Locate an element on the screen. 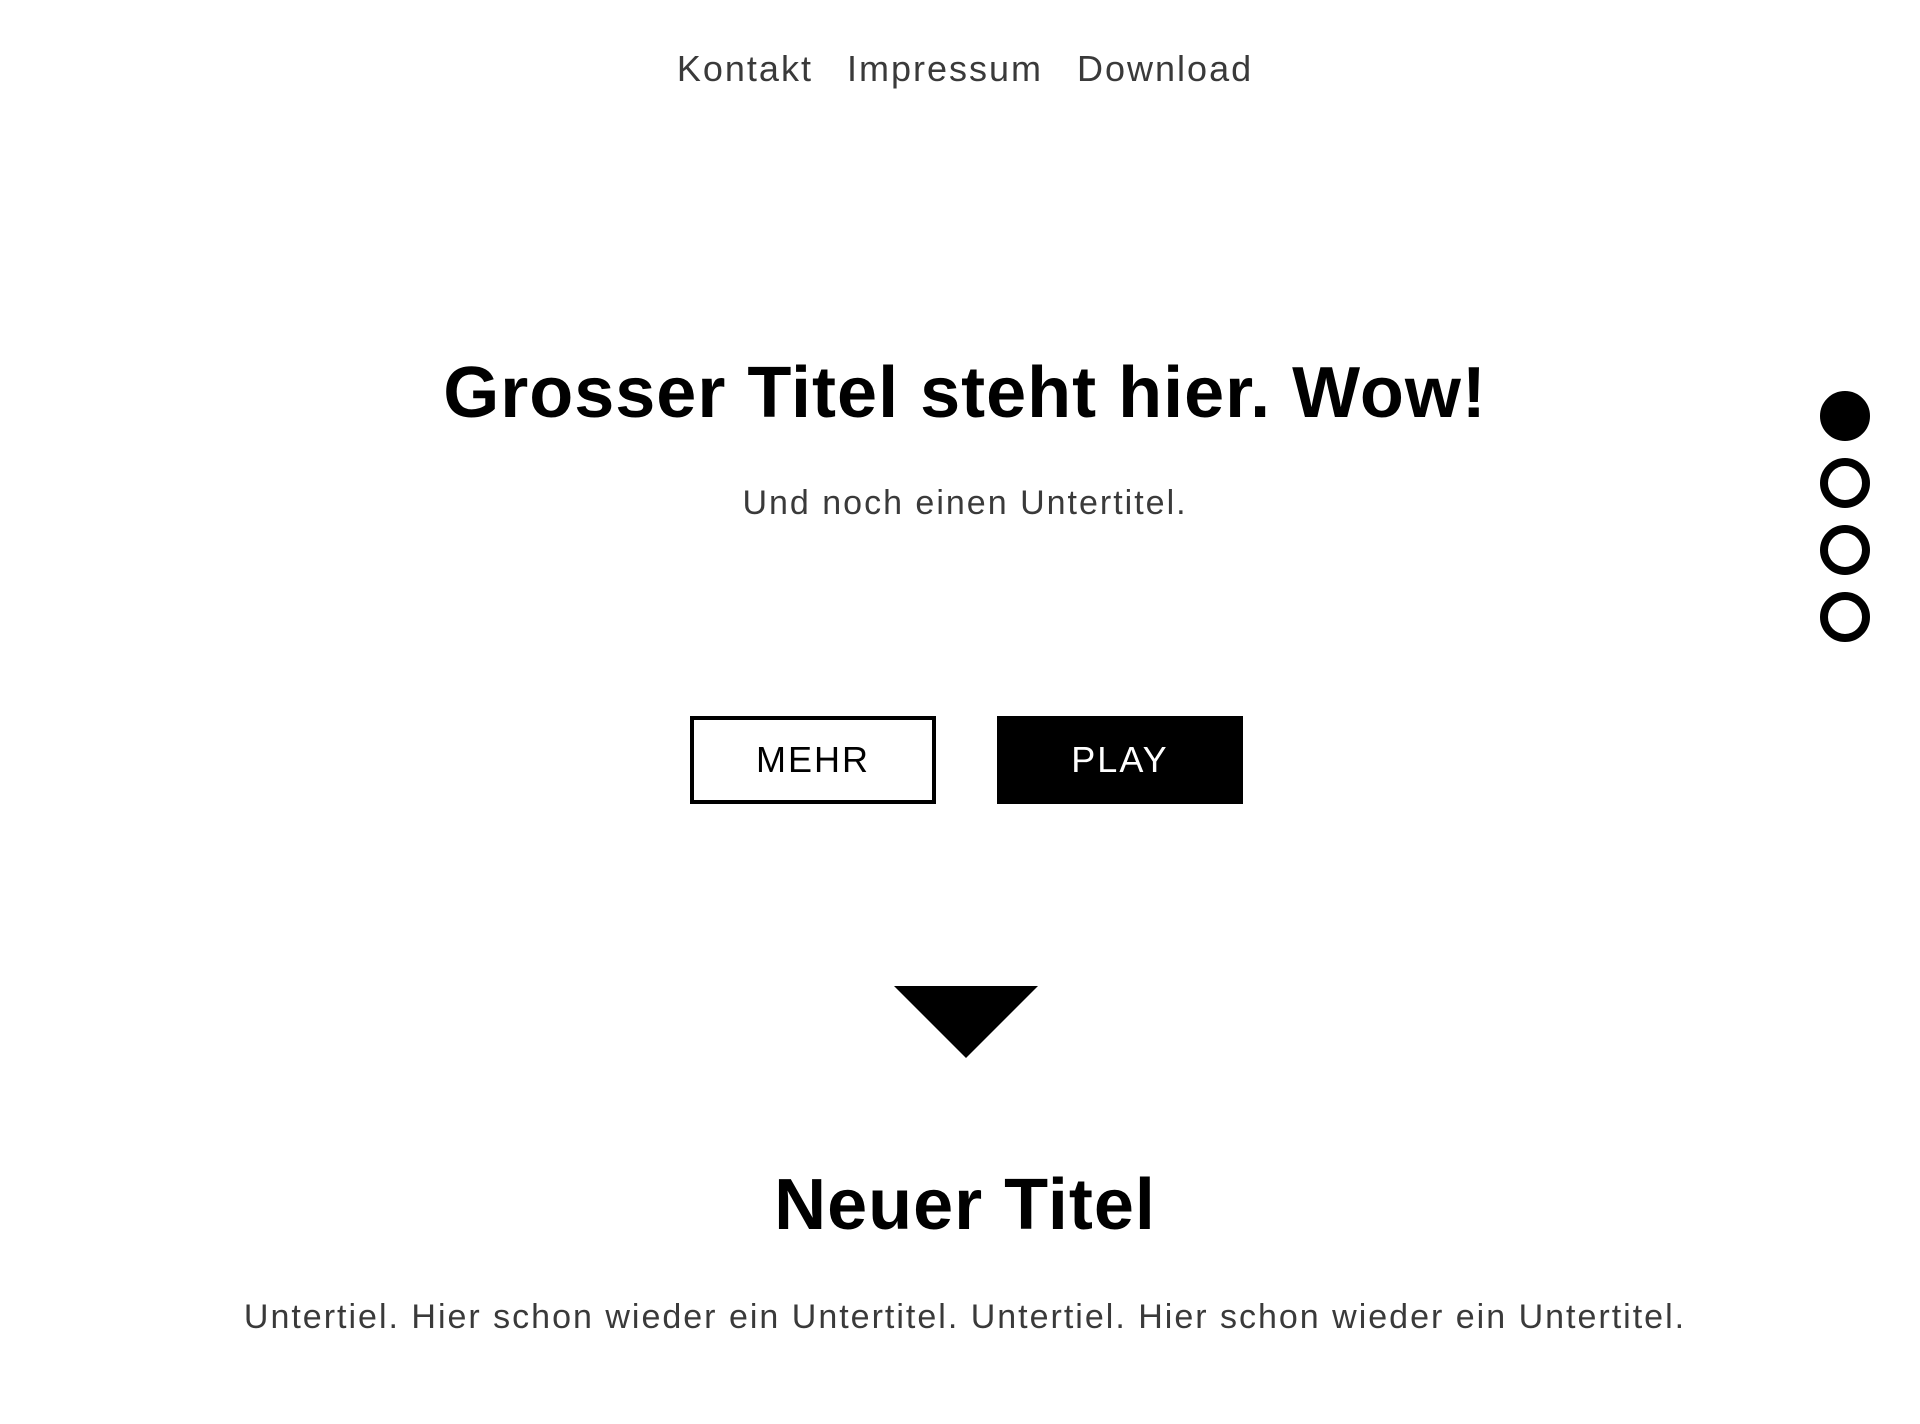 Image resolution: width=1920 pixels, height=1424 pixels. triangle-down-icon is located at coordinates (966, 1022).